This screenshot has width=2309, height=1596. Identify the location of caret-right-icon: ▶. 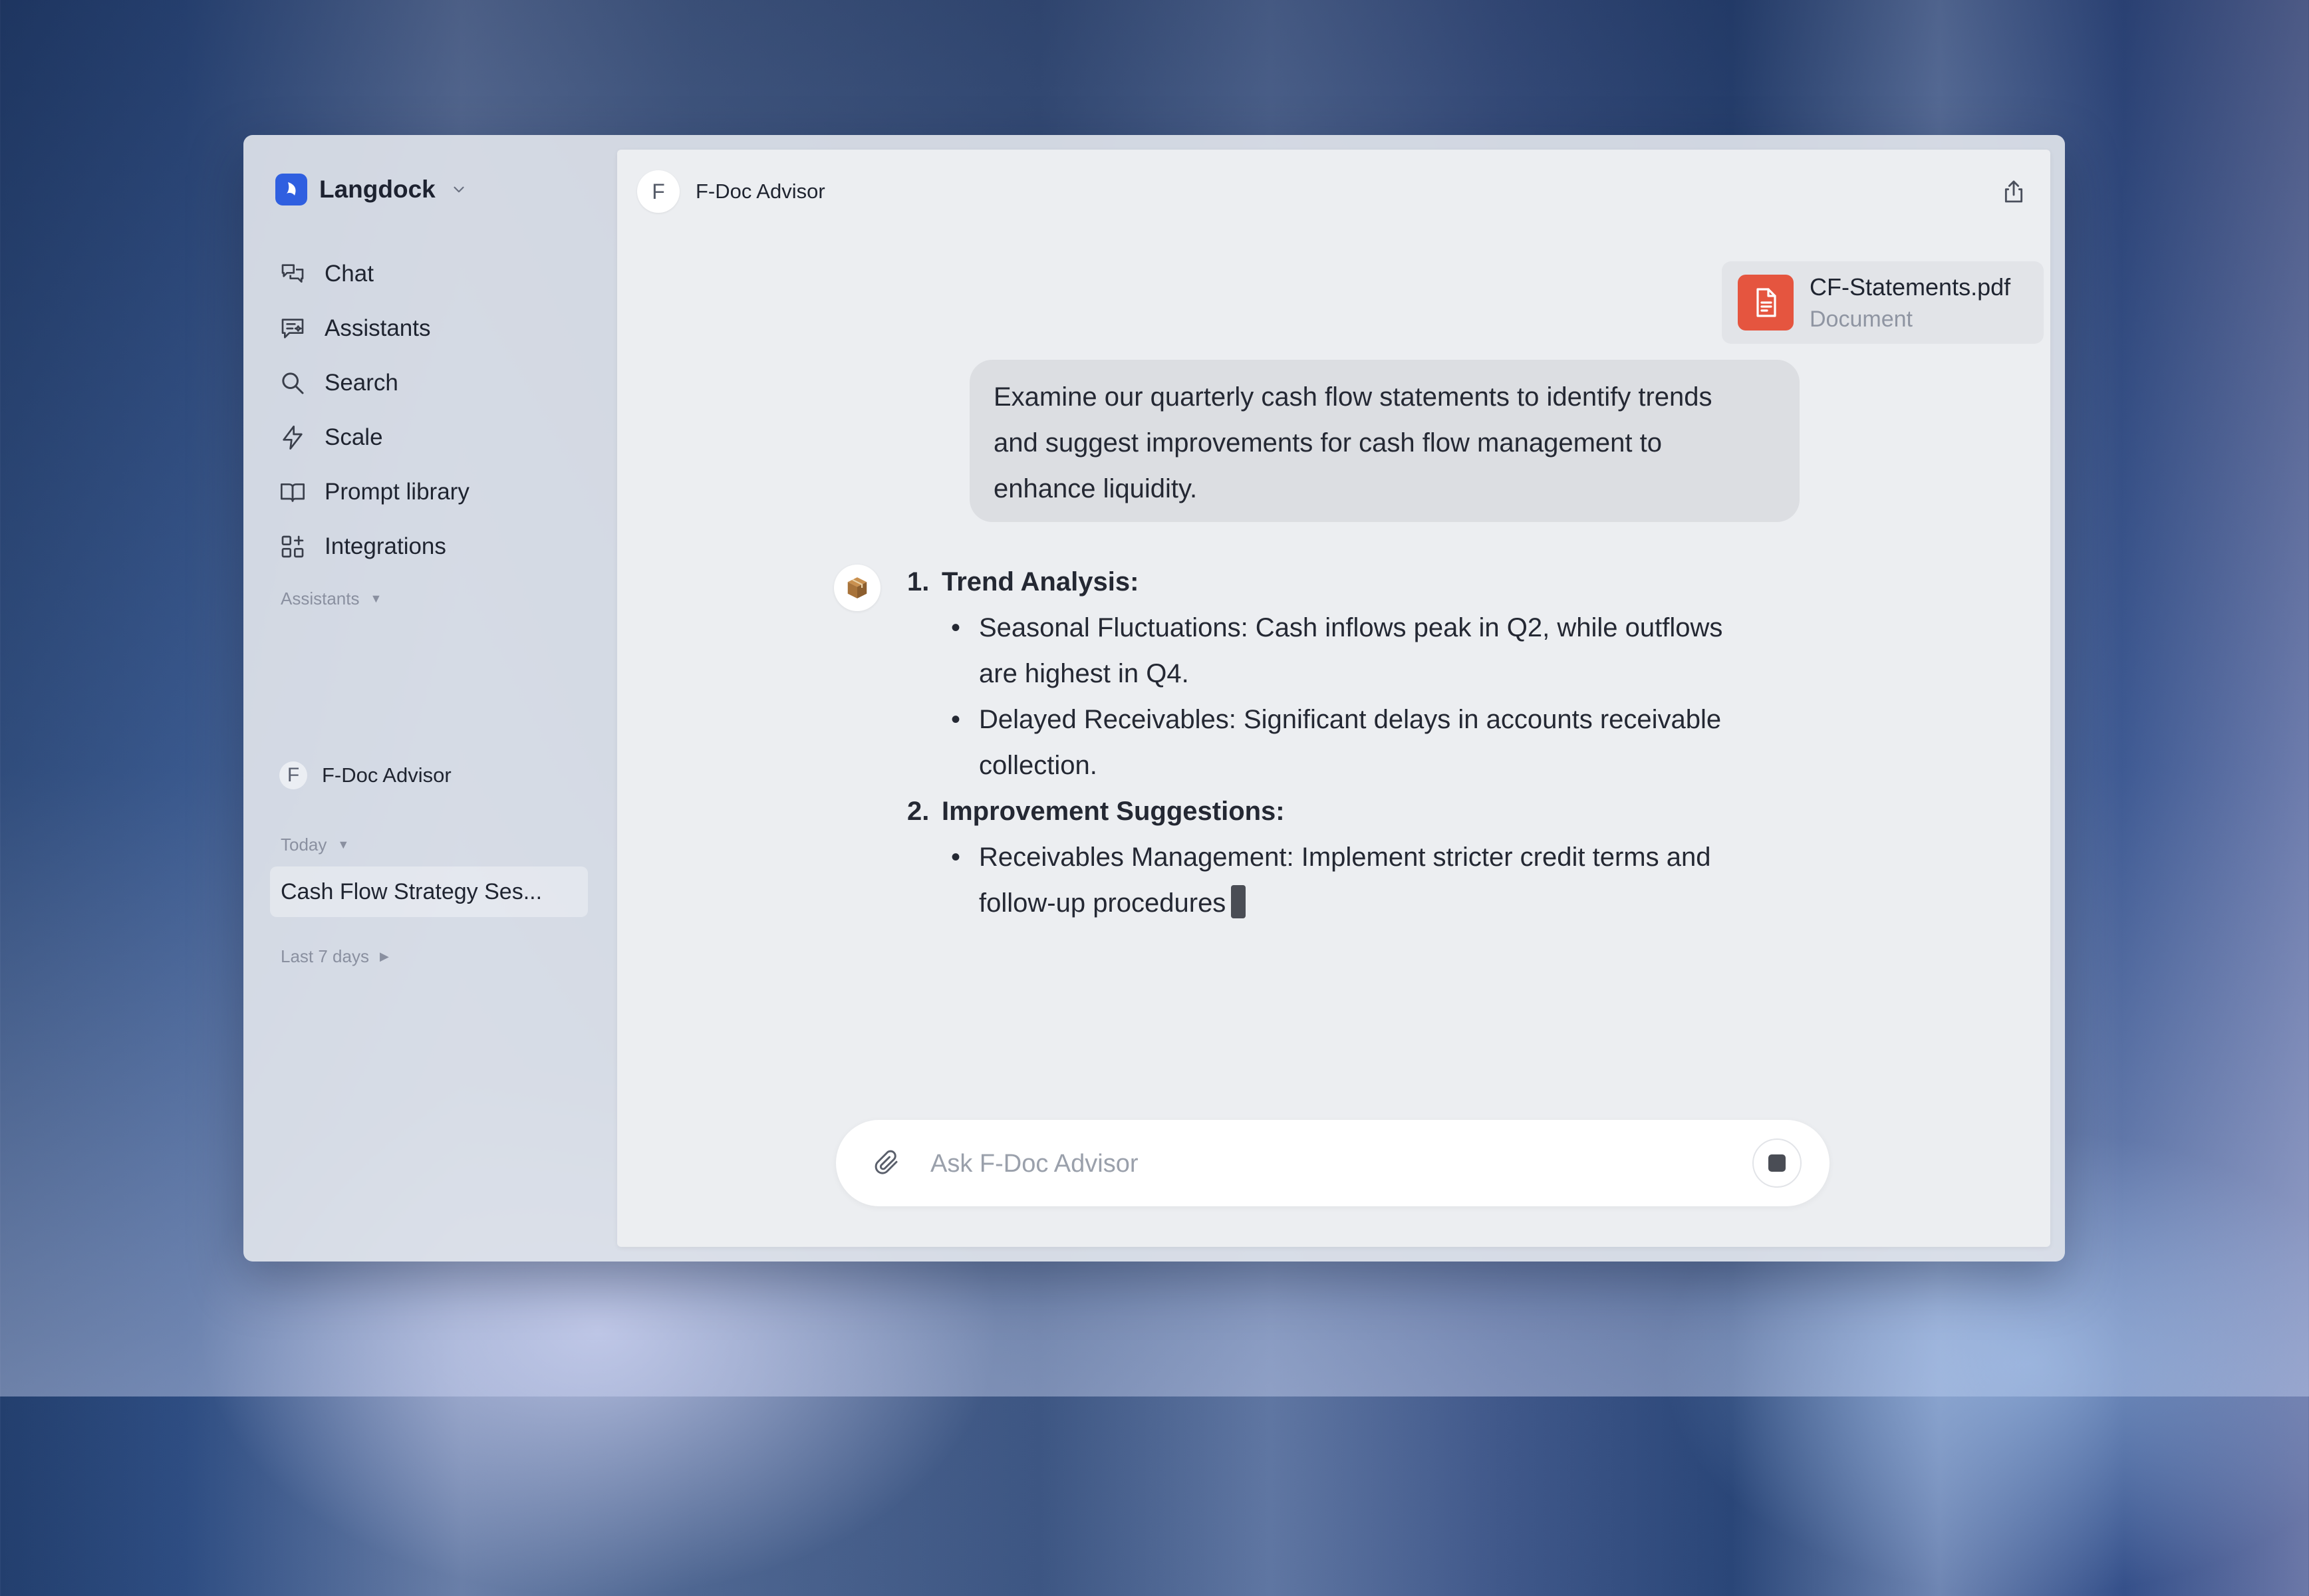
(384, 956).